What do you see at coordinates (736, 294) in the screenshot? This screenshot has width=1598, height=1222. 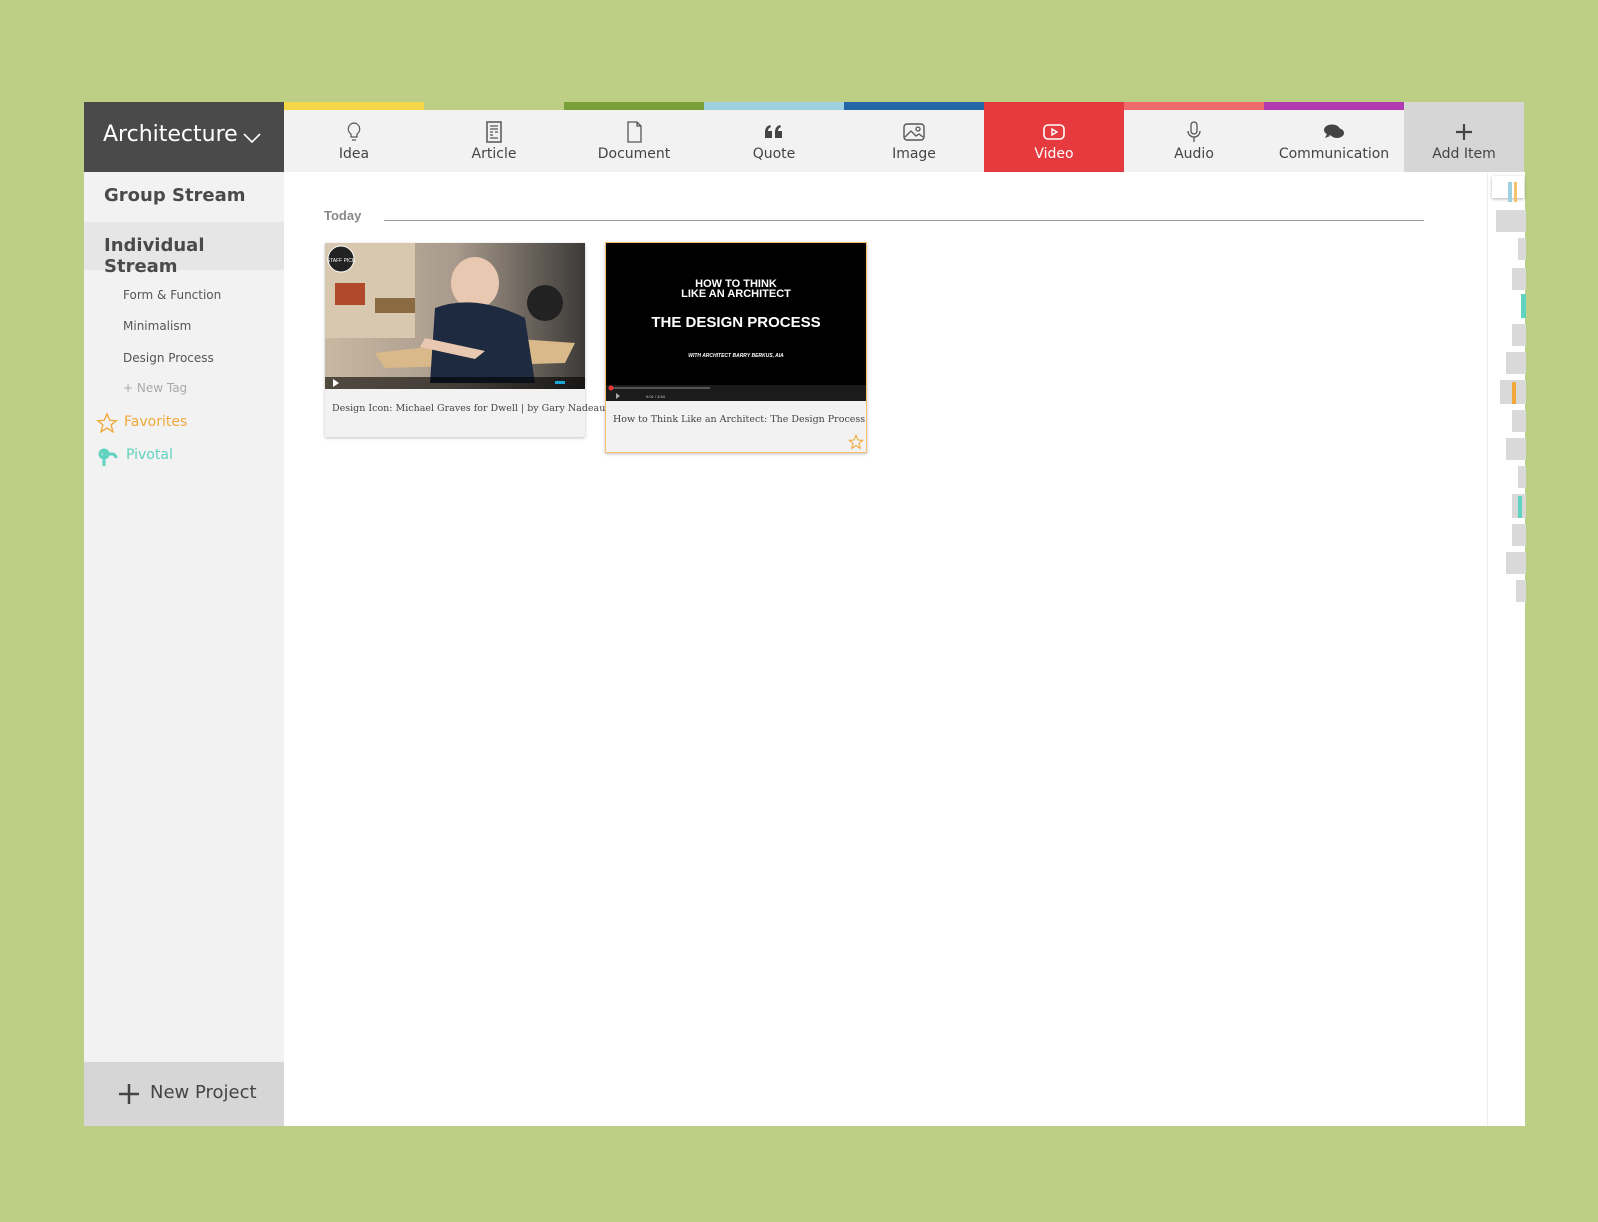 I see `video-title-line-2: LIKE AN ARCHITECT` at bounding box center [736, 294].